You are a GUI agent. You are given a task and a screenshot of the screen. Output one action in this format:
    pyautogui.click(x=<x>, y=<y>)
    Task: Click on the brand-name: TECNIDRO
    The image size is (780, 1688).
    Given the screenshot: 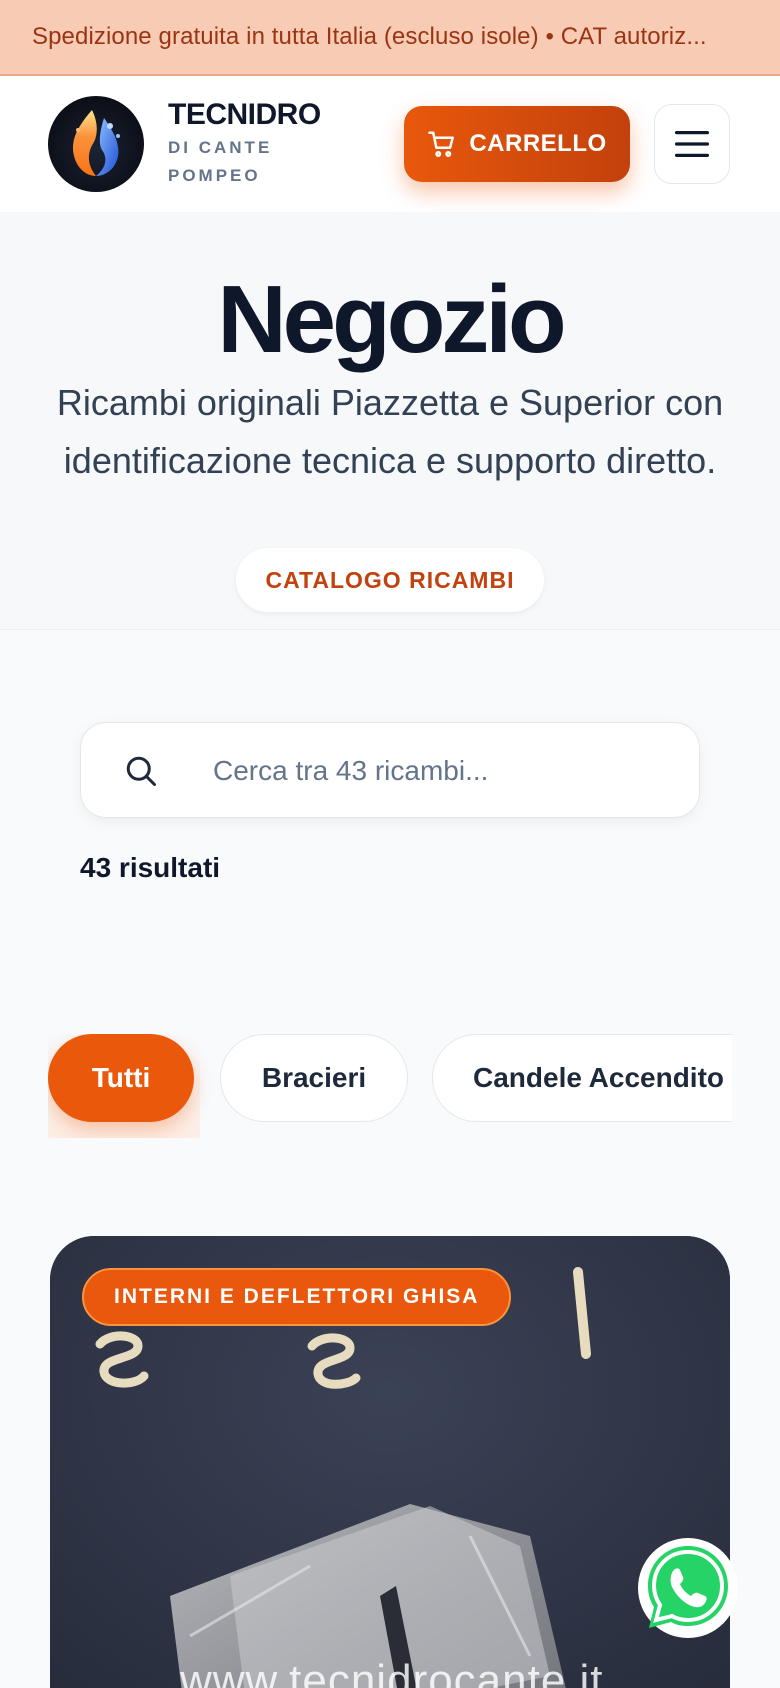 What is the action you would take?
    pyautogui.click(x=244, y=114)
    